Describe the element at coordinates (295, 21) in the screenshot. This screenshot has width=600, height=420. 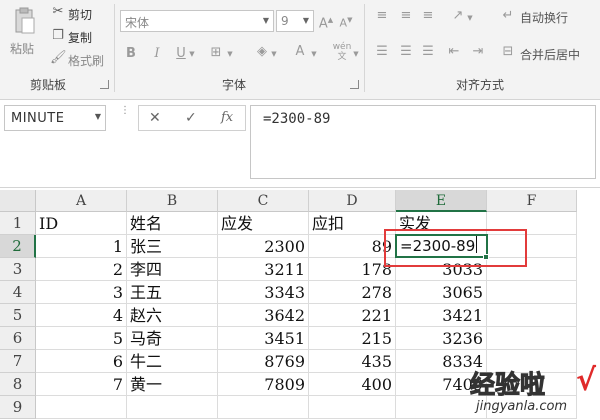
I see `font-size-select: 9 ▼` at that location.